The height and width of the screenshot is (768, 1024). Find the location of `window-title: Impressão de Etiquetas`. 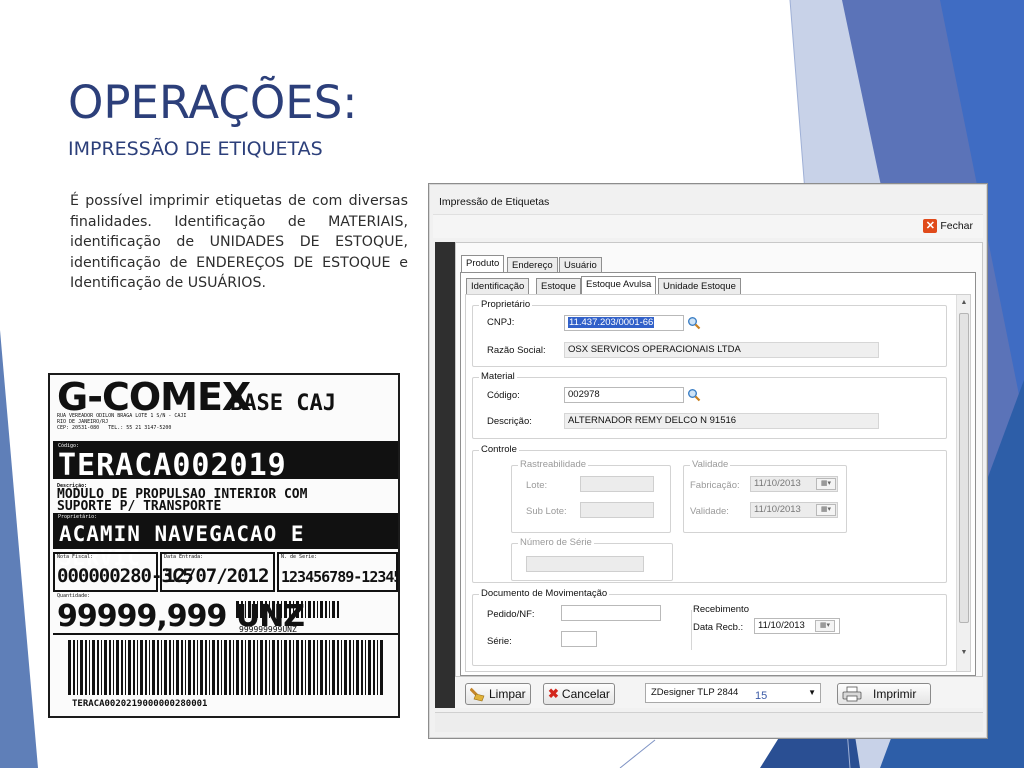

window-title: Impressão de Etiquetas is located at coordinates (494, 202).